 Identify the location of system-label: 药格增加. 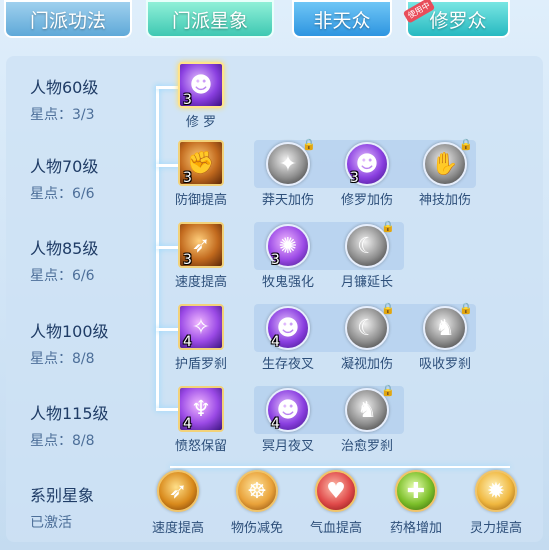
(415, 528).